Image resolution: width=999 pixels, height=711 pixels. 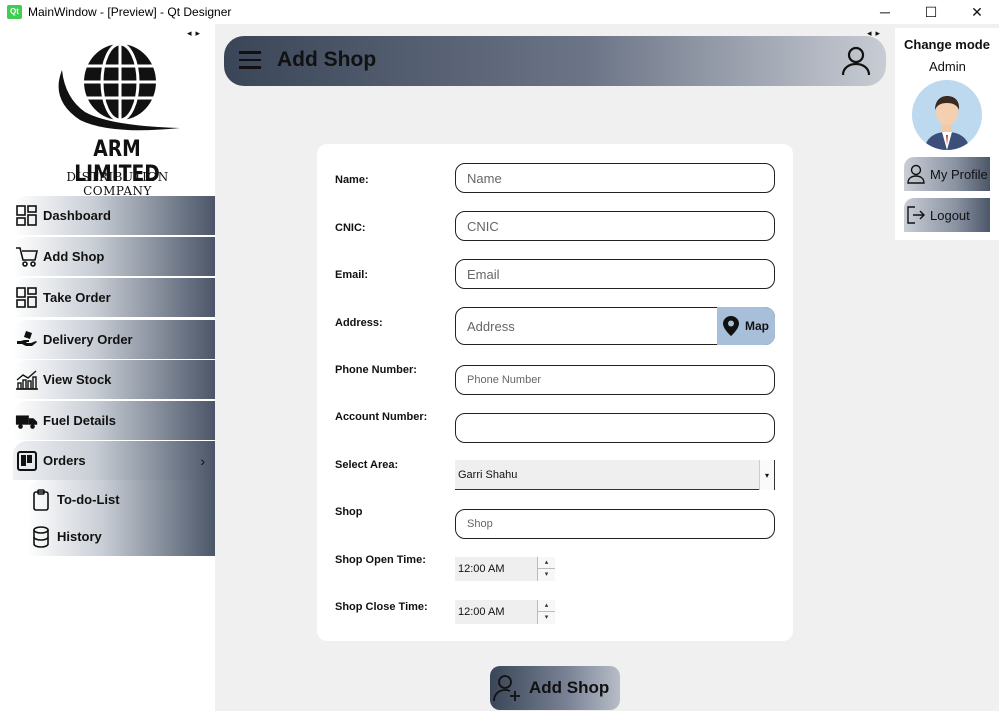 I want to click on logout-button: Logout, so click(x=947, y=215).